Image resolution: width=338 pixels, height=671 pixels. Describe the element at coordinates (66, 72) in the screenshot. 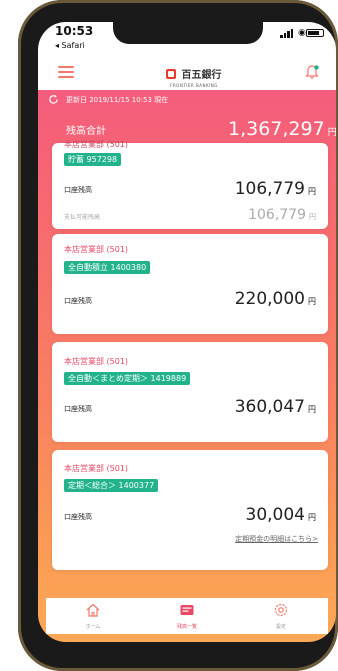

I see `menu-icon` at that location.